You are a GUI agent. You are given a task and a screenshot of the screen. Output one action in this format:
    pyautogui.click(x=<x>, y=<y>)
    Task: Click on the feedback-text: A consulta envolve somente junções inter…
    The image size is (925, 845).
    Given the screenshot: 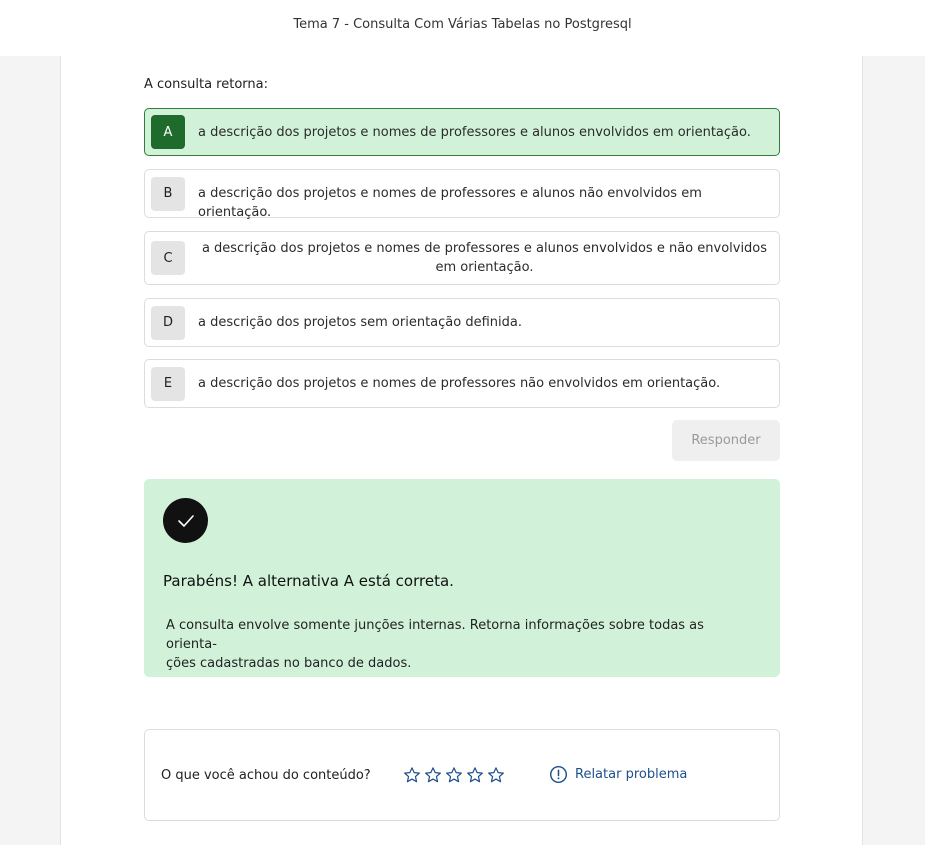 What is the action you would take?
    pyautogui.click(x=461, y=644)
    